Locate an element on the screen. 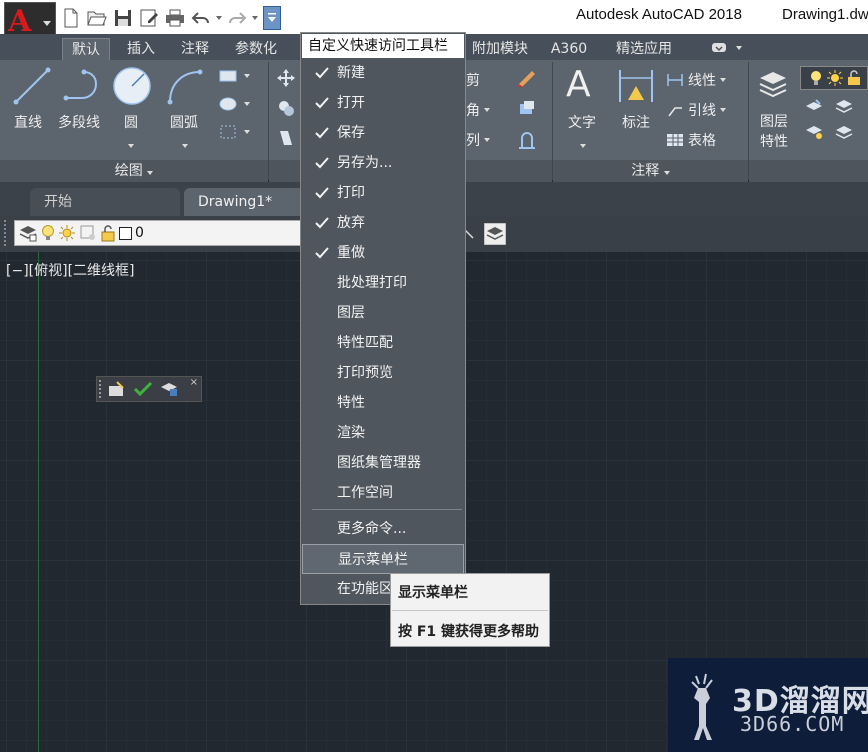 The height and width of the screenshot is (752, 868). menu-item-render: 渲染 is located at coordinates (383, 433).